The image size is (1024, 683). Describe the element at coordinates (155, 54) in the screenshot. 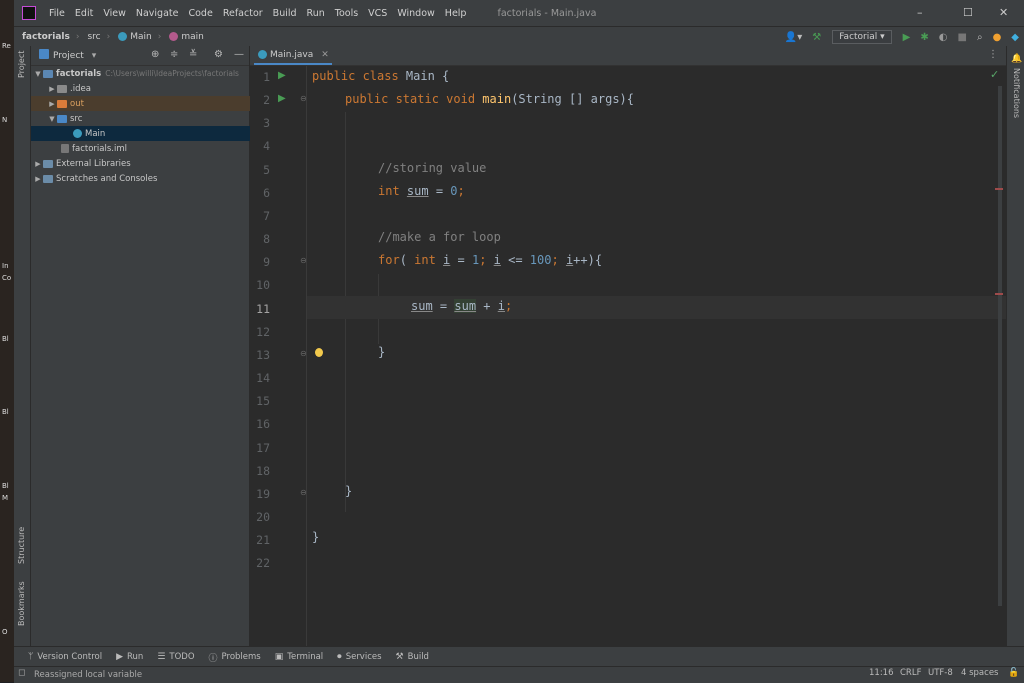

I see `locate-icon: ⊕` at that location.